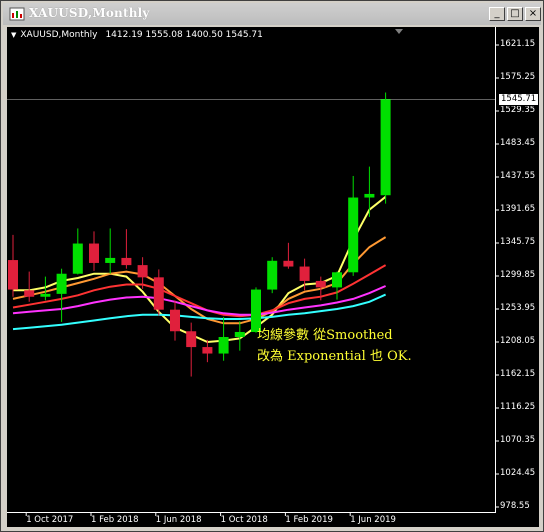 This screenshot has width=544, height=532. Describe the element at coordinates (399, 31) in the screenshot. I see `triangle-down-icon` at that location.